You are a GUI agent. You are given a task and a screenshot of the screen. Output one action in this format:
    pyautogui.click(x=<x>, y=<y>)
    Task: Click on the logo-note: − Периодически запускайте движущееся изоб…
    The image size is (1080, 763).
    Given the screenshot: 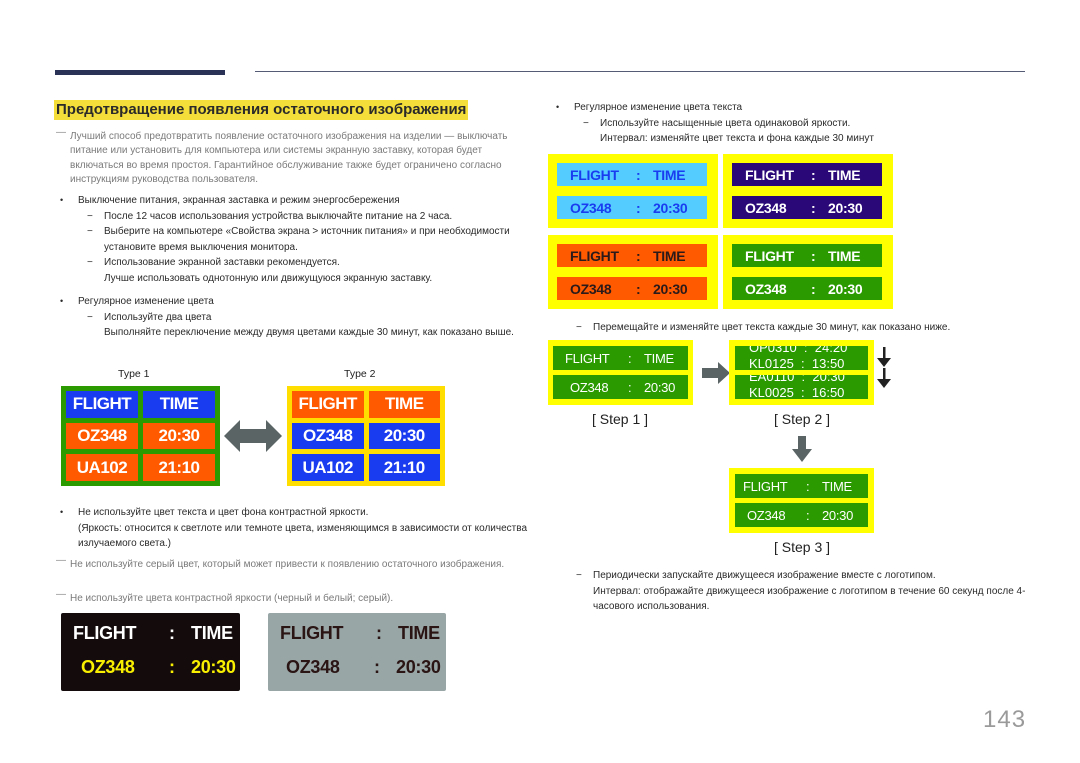 What is the action you would take?
    pyautogui.click(x=801, y=591)
    